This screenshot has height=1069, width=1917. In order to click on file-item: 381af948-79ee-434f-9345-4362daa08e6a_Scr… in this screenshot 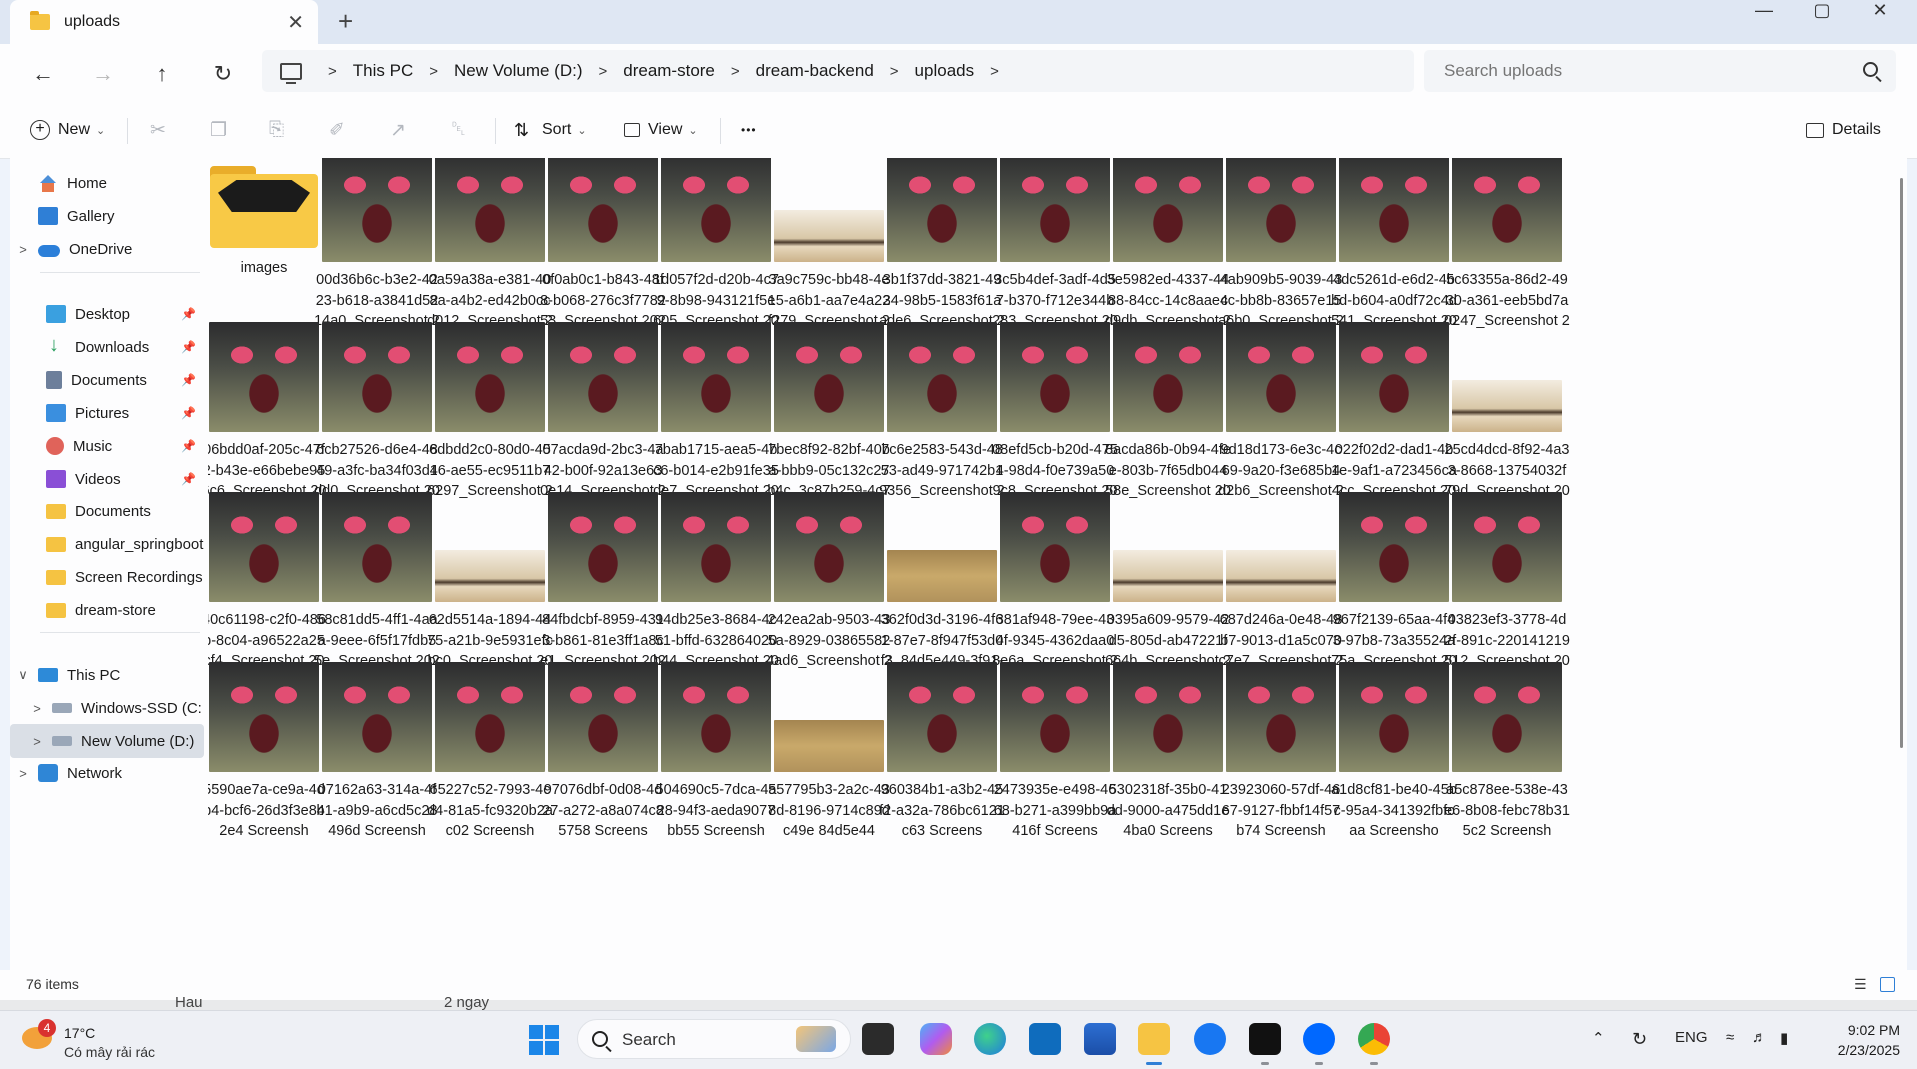, I will do `click(1055, 579)`.